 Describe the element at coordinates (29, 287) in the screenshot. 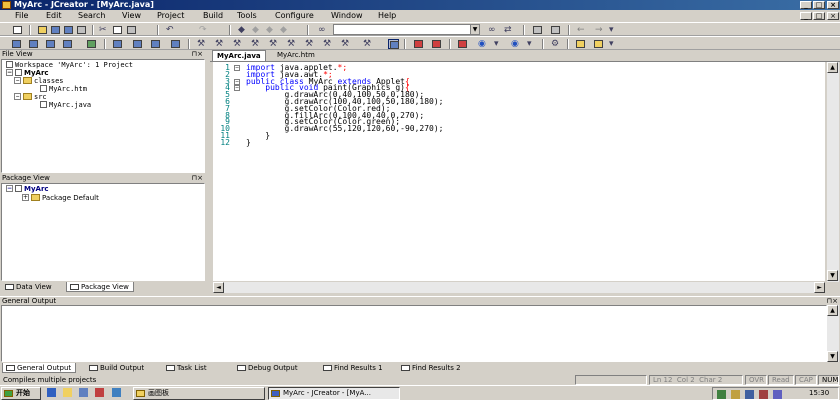

I see `tab-data-view: Data View` at that location.